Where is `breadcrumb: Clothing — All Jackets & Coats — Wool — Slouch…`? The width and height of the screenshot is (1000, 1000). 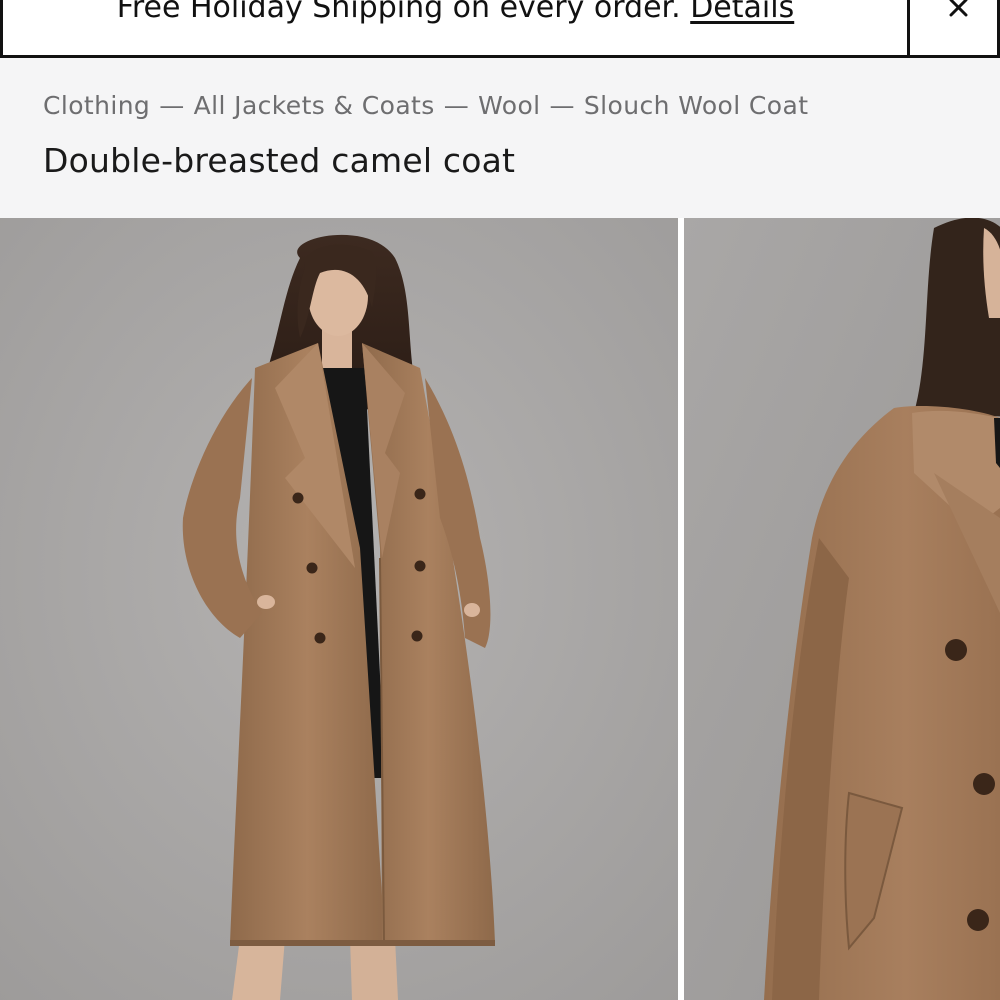
breadcrumb: Clothing — All Jackets & Coats — Wool — Slouch… is located at coordinates (425, 105).